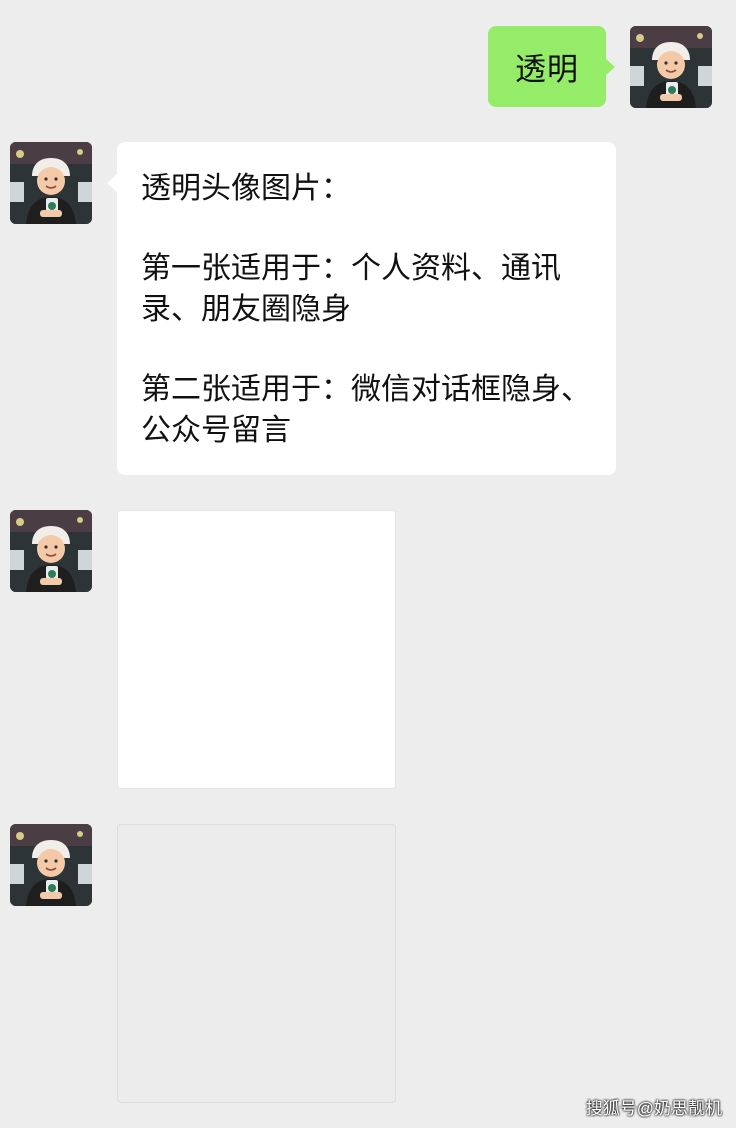  Describe the element at coordinates (351, 289) in the screenshot. I see `message-paragraph: 第一张适用于：个人资料、通讯录、朋友圈隐身` at that location.